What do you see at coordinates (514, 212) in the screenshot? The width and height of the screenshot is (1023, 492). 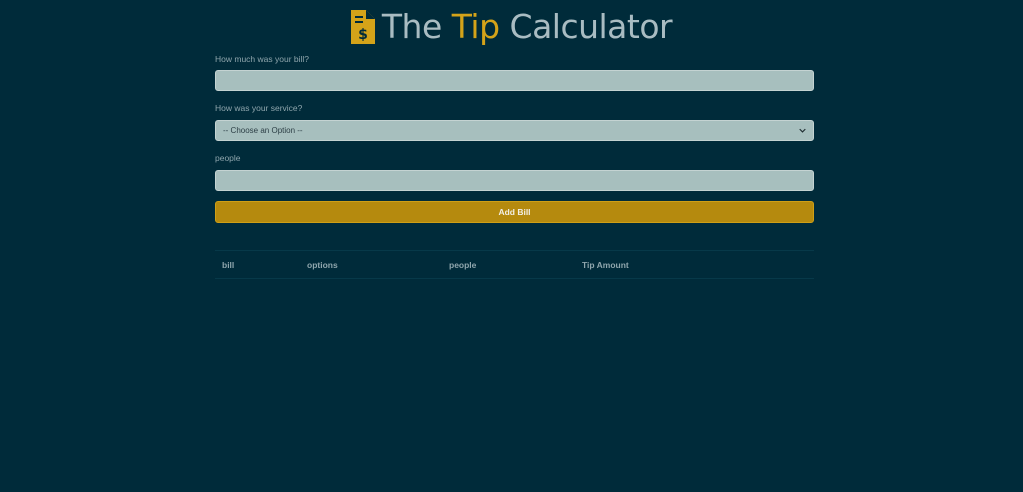 I see `add-bill-button: Add Bill` at bounding box center [514, 212].